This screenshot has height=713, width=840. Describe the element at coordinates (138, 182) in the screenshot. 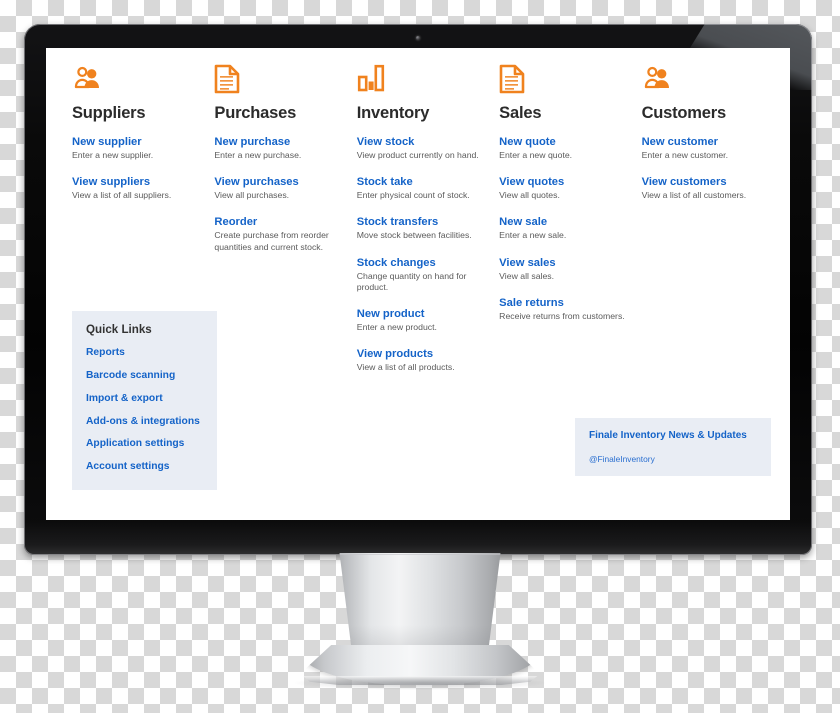

I see `link-view-suppliers: View suppliers` at that location.